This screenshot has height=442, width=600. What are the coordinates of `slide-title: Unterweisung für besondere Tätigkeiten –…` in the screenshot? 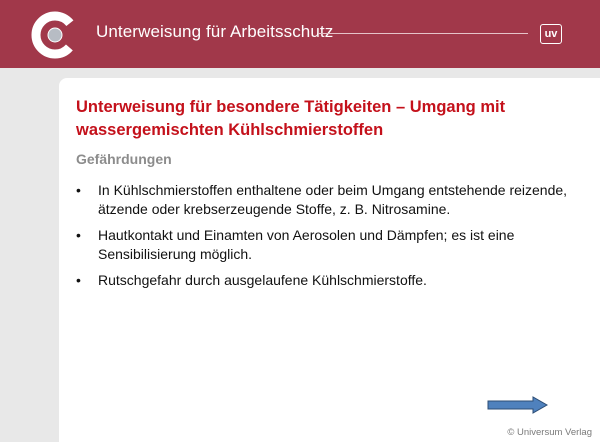 It's located at (291, 118).